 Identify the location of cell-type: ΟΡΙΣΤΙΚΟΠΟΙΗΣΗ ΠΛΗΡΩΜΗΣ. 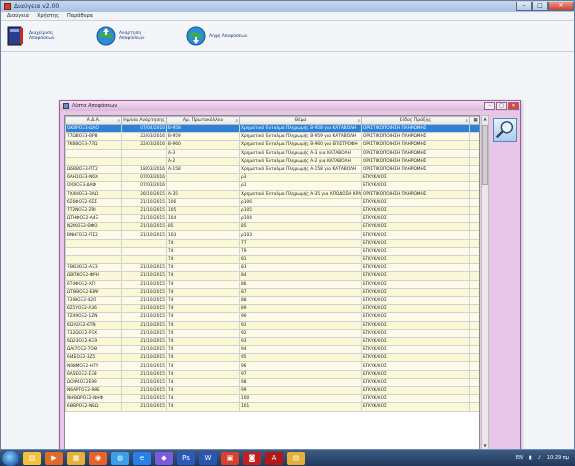
(415, 194).